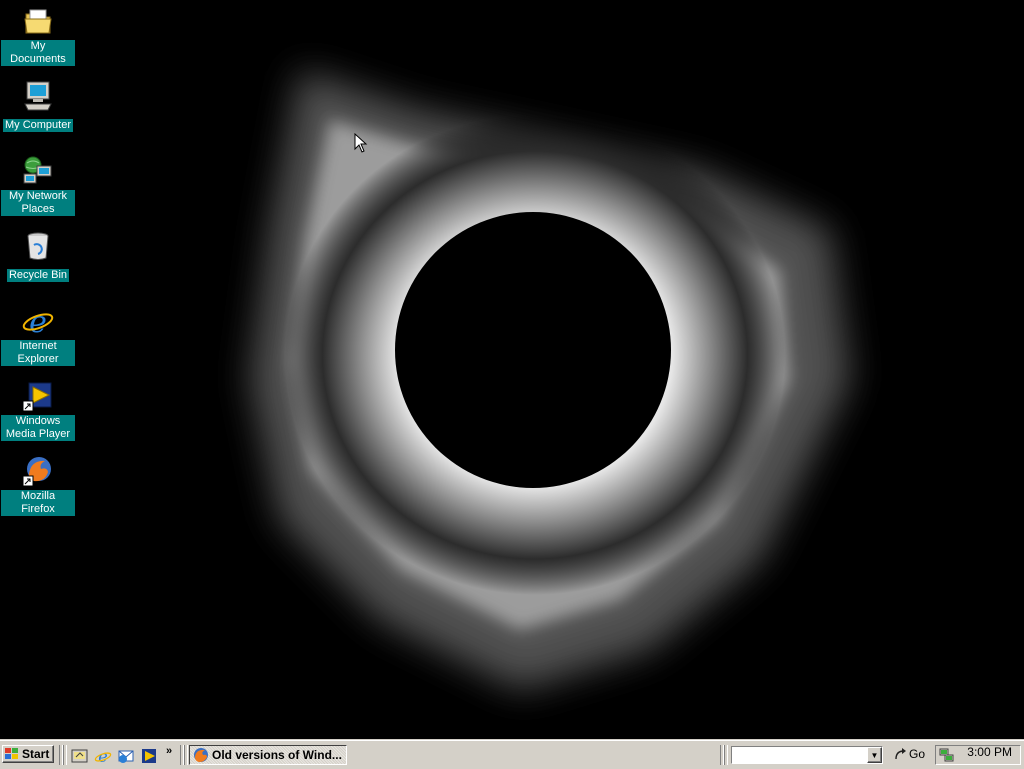  Describe the element at coordinates (80, 756) in the screenshot. I see `show-desktop-icon` at that location.